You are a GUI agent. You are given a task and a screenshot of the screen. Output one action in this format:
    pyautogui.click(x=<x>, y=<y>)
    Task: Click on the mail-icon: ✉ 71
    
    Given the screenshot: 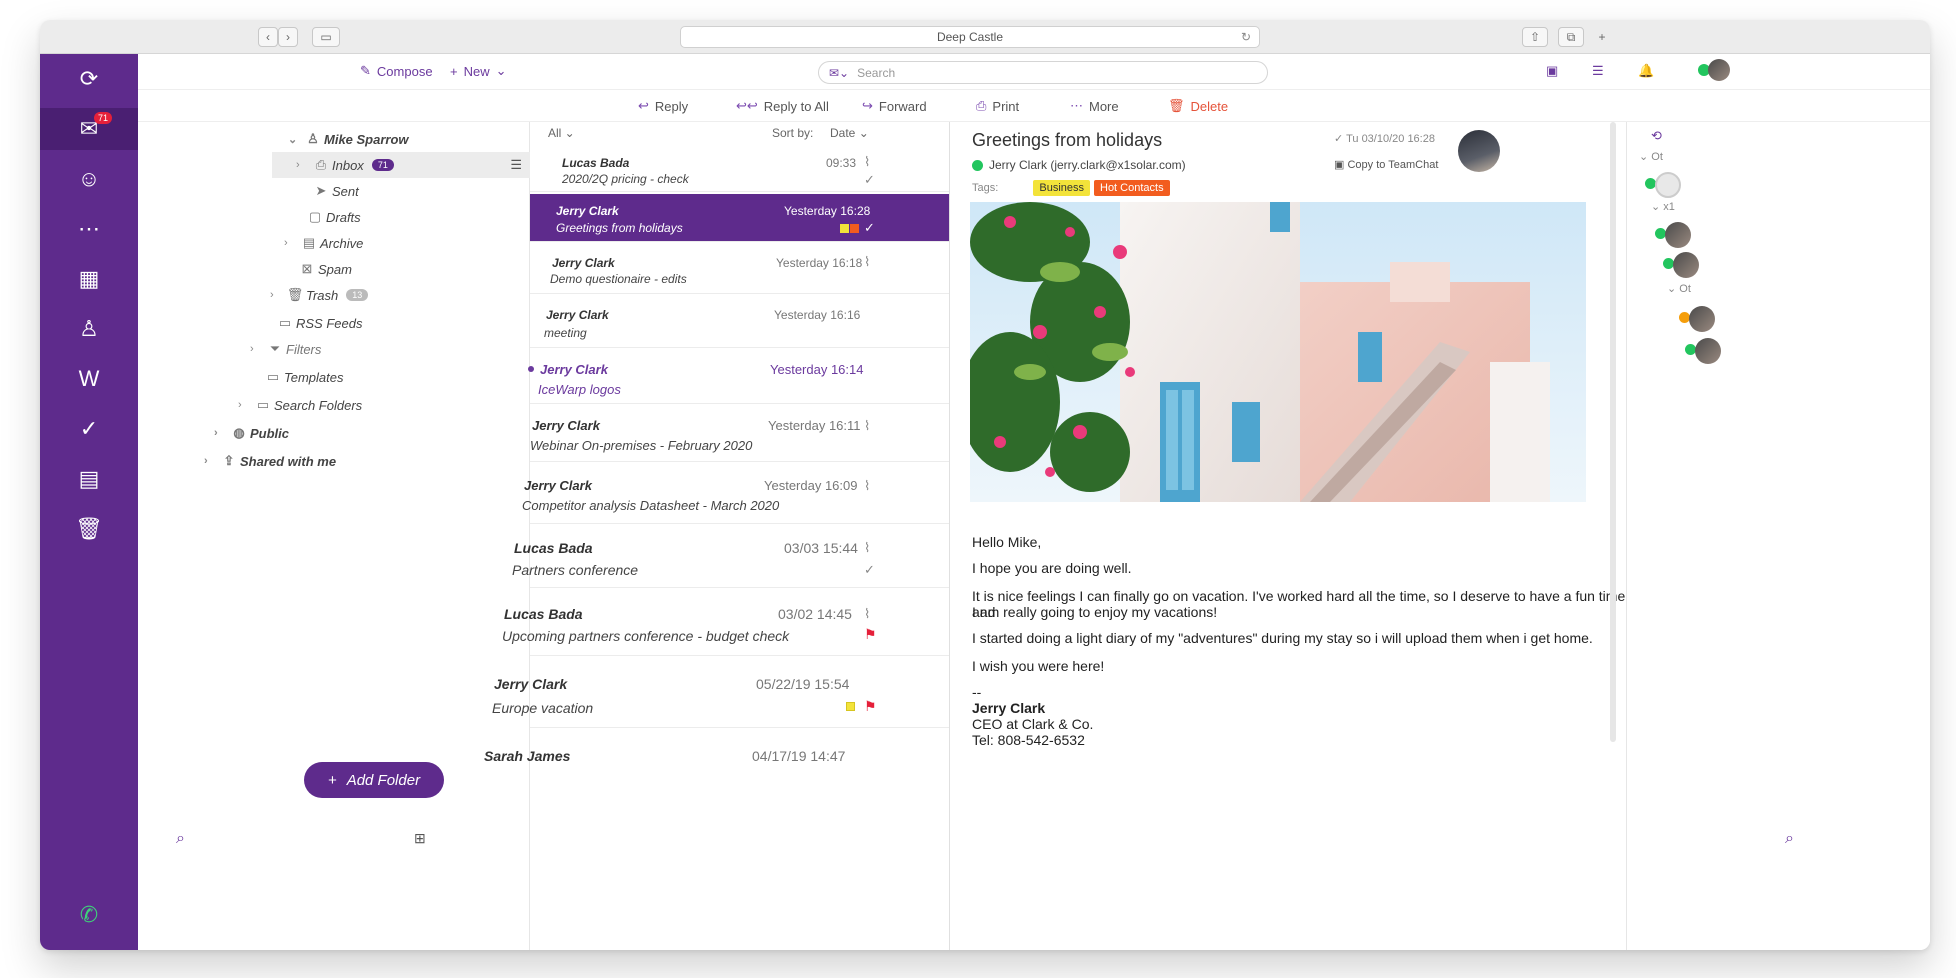 What is the action you would take?
    pyautogui.click(x=89, y=129)
    